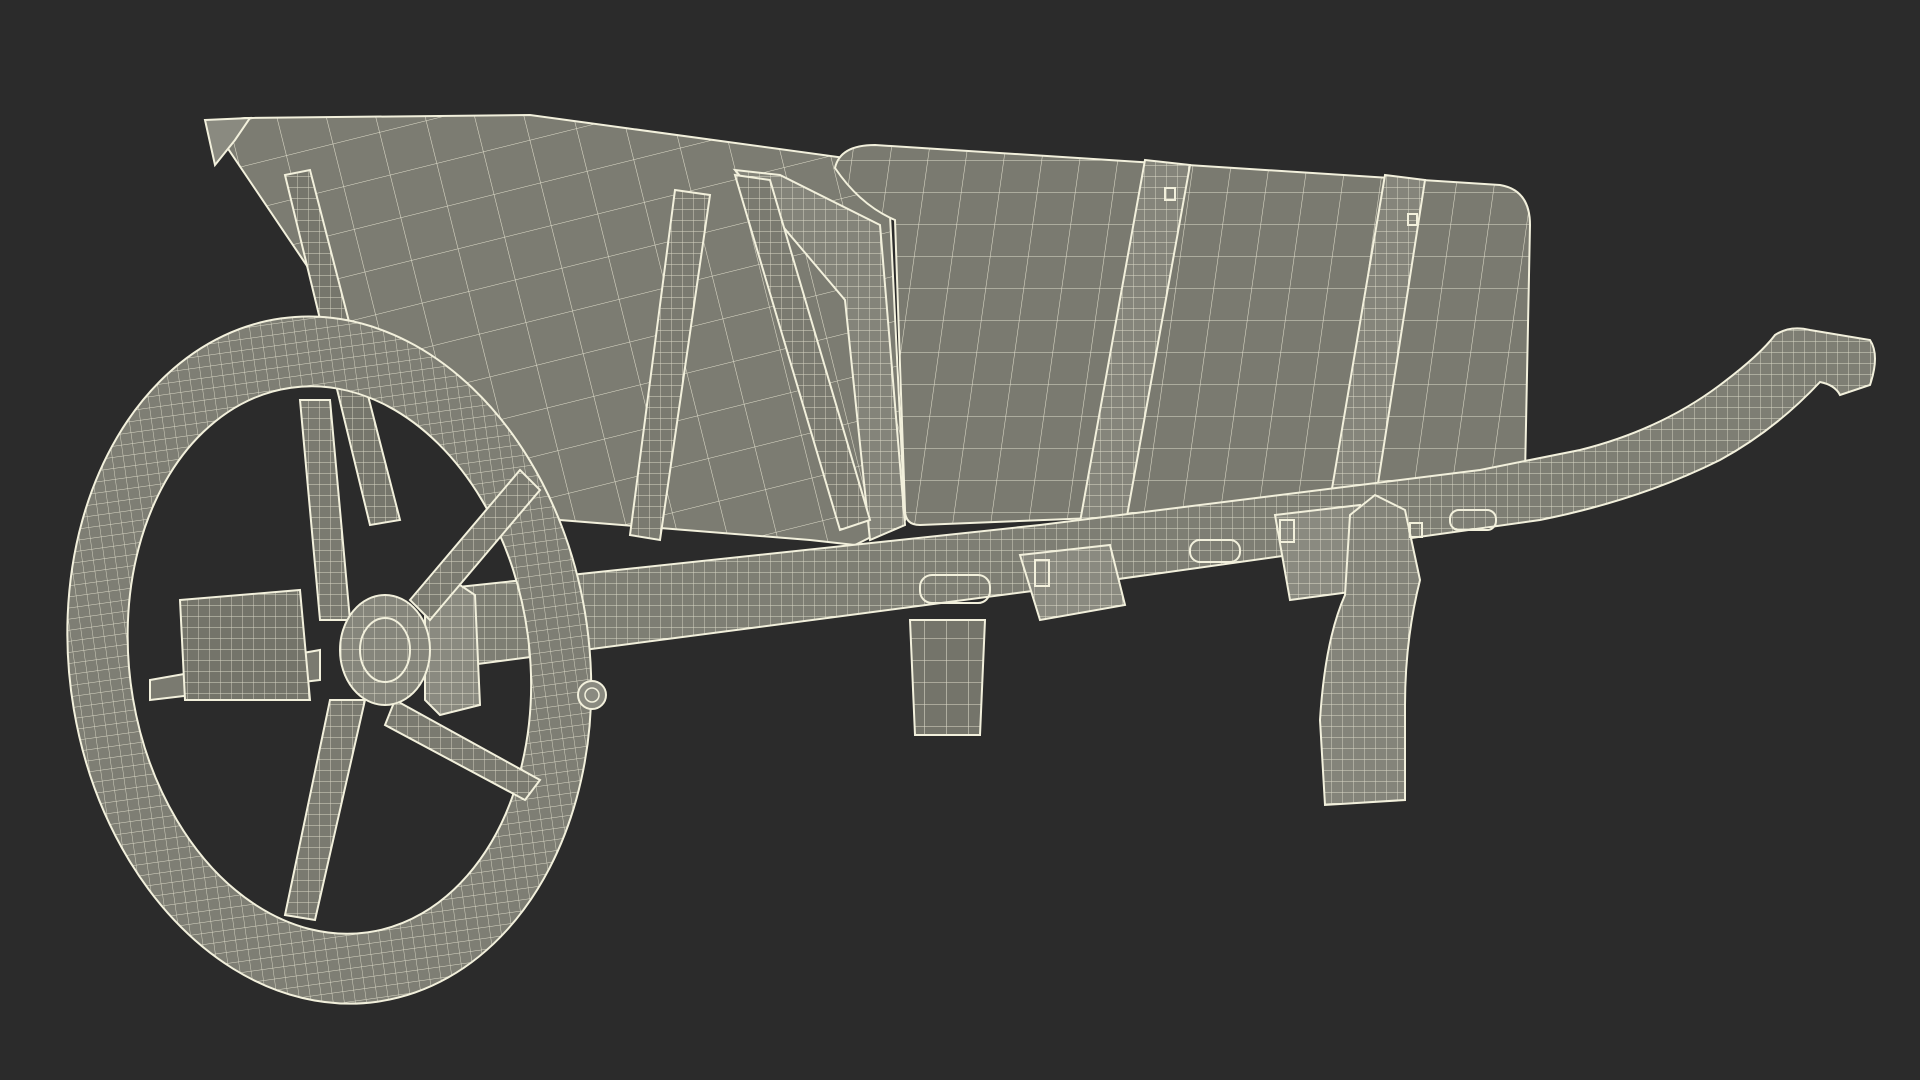 This screenshot has width=1920, height=1080. Describe the element at coordinates (947, 677) in the screenshot. I see `rear-leg-back` at that location.